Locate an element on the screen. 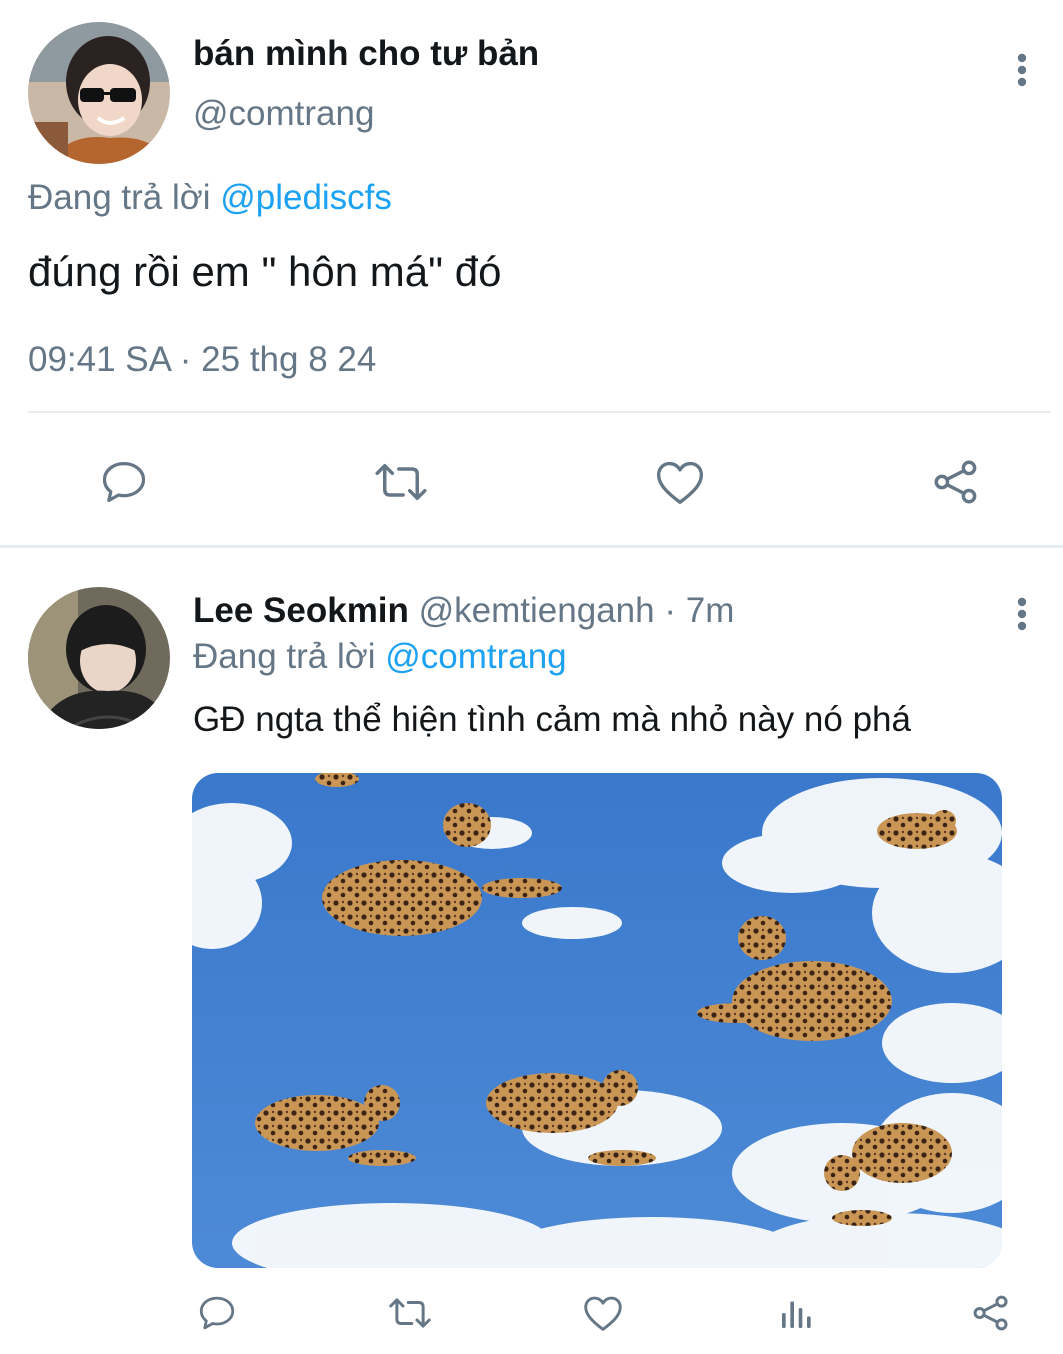 This screenshot has width=1063, height=1354. section-divider is located at coordinates (531, 546).